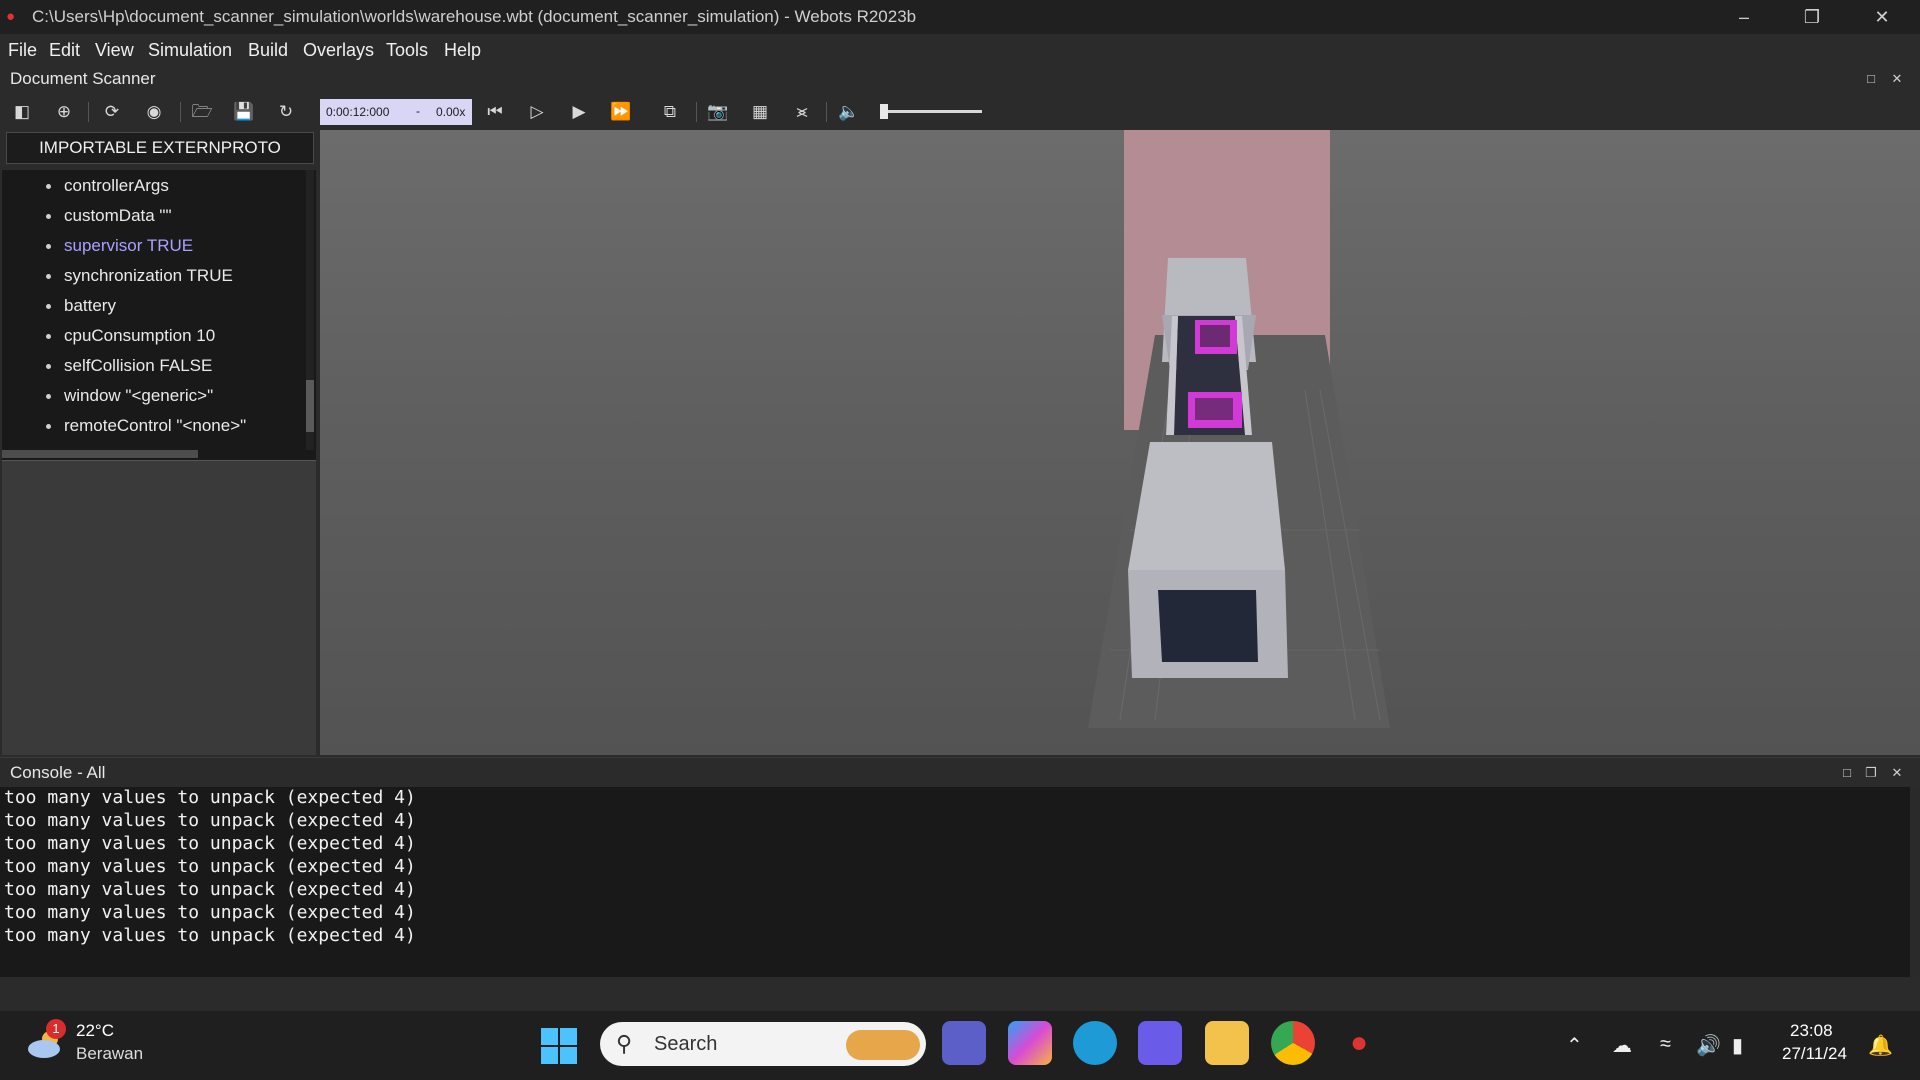  Describe the element at coordinates (244, 112) in the screenshot. I see `save-icon: 💾` at that location.